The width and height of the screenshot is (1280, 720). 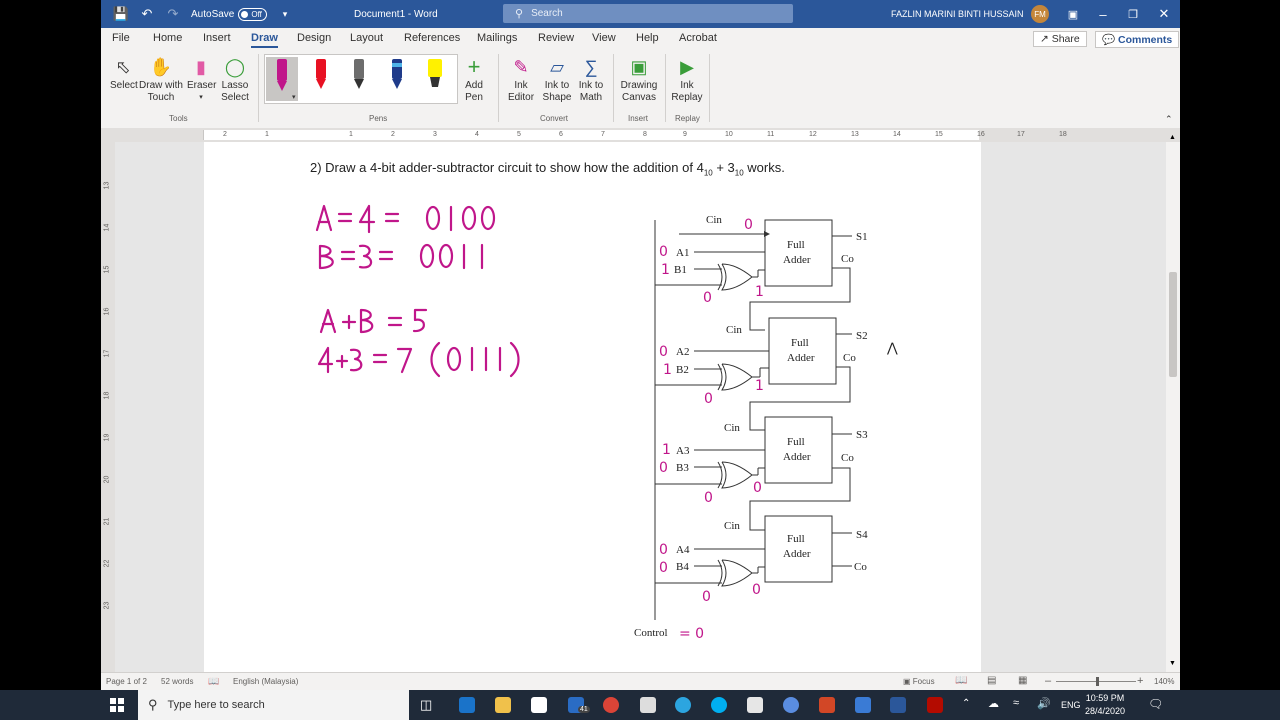 I want to click on windows-start-icon, so click(x=117, y=705).